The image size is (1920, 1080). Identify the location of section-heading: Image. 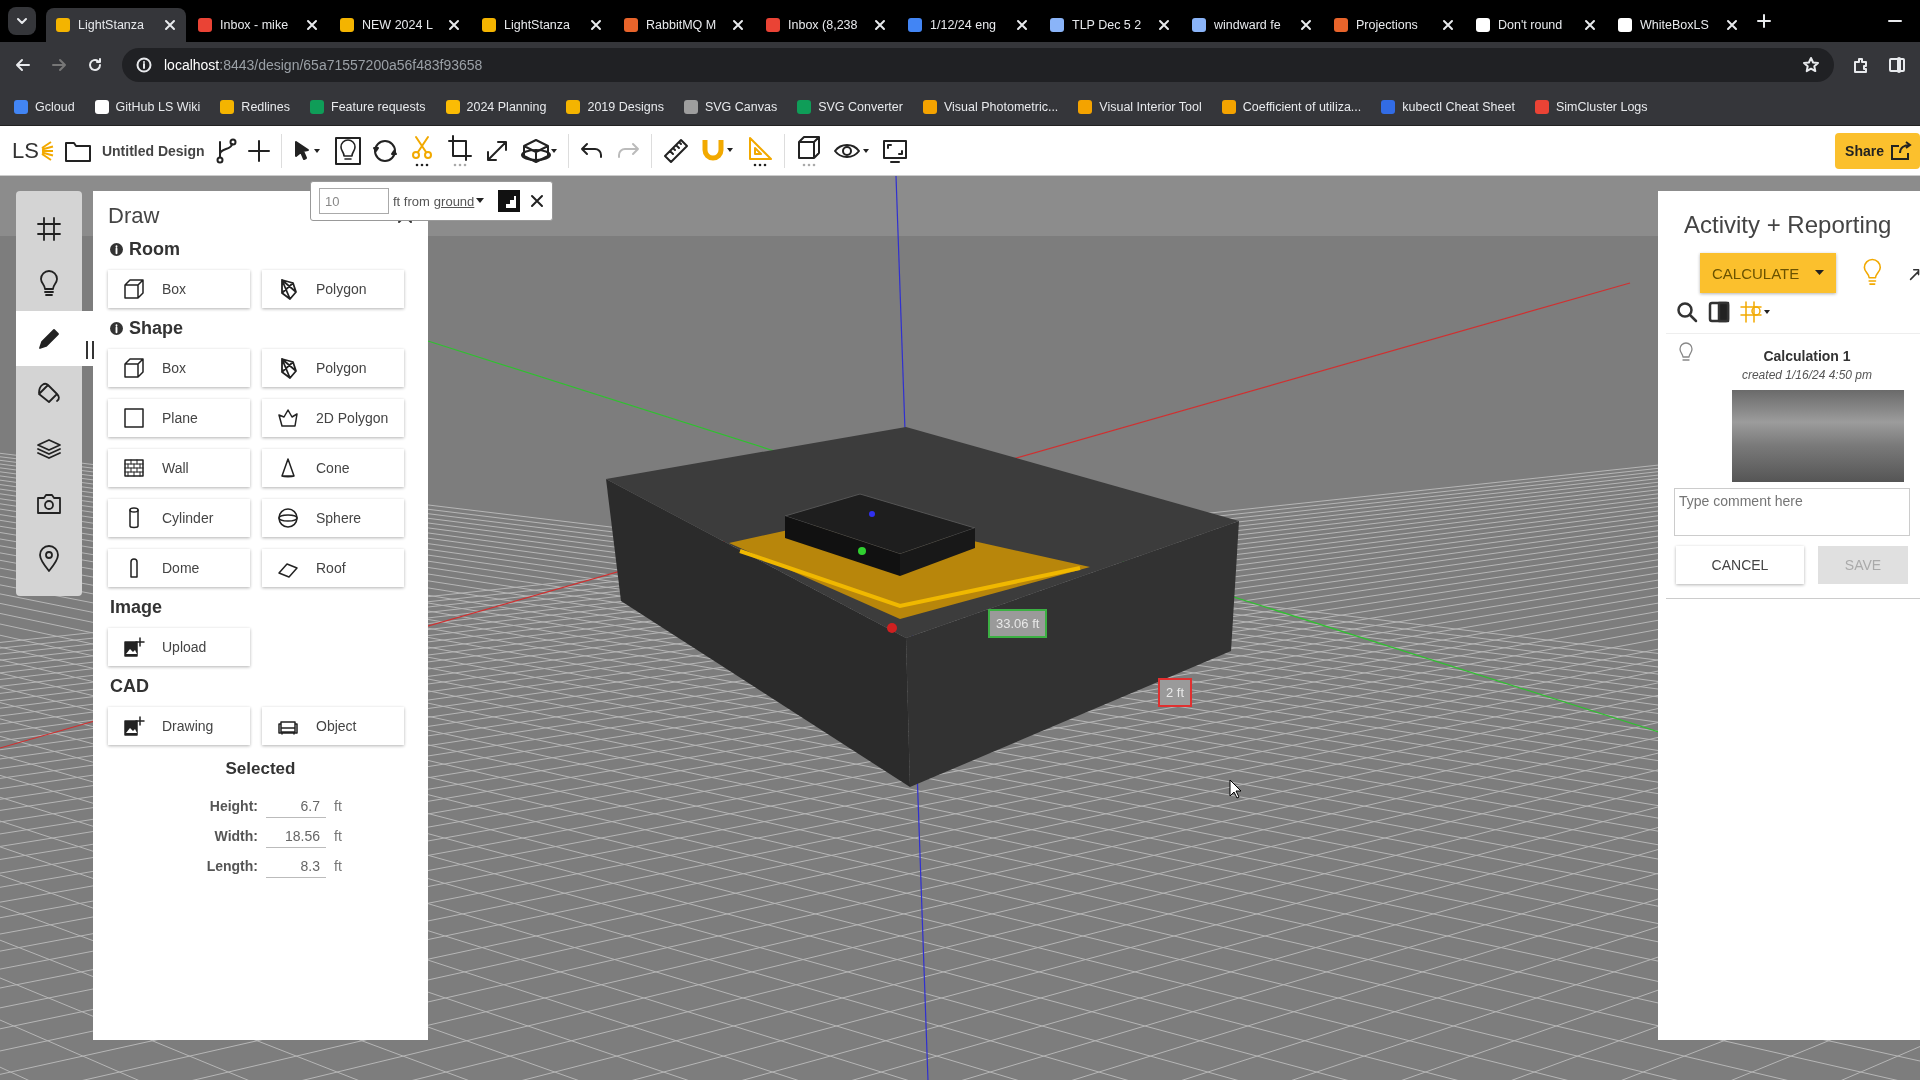
(137, 607).